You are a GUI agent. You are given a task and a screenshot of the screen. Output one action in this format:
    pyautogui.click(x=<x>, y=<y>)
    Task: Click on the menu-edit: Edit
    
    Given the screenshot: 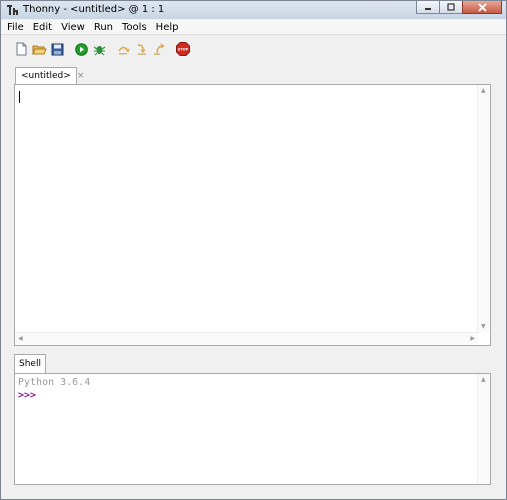 What is the action you would take?
    pyautogui.click(x=42, y=27)
    